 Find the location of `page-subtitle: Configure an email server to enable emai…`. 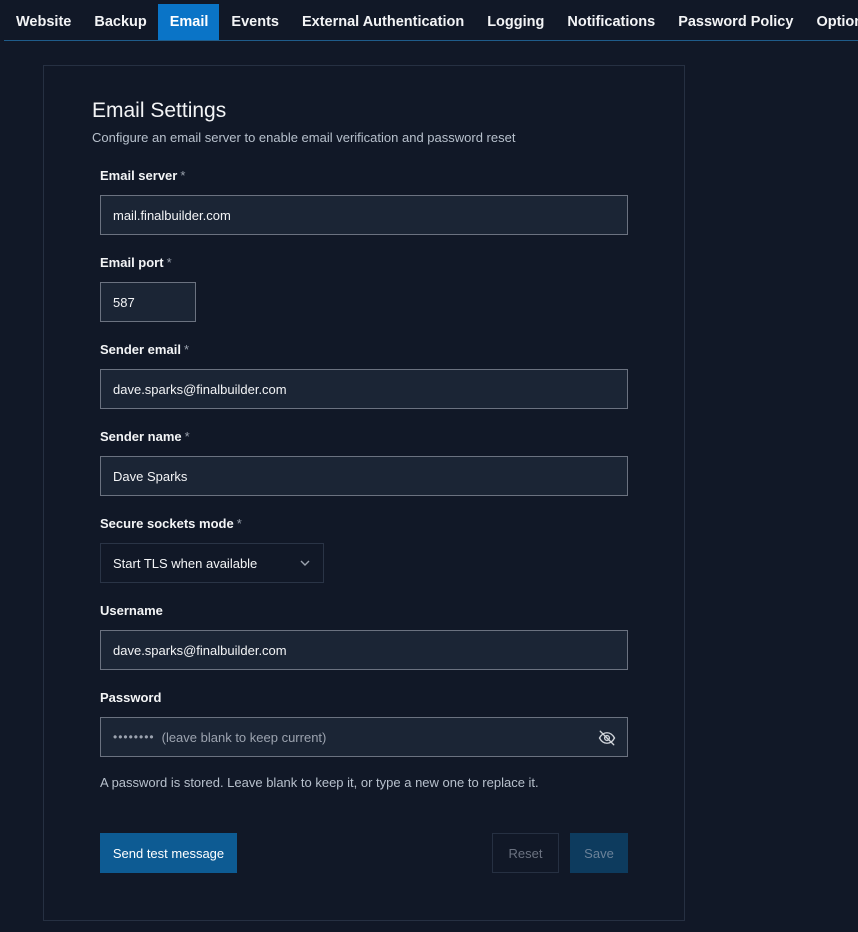

page-subtitle: Configure an email server to enable emai… is located at coordinates (304, 137).